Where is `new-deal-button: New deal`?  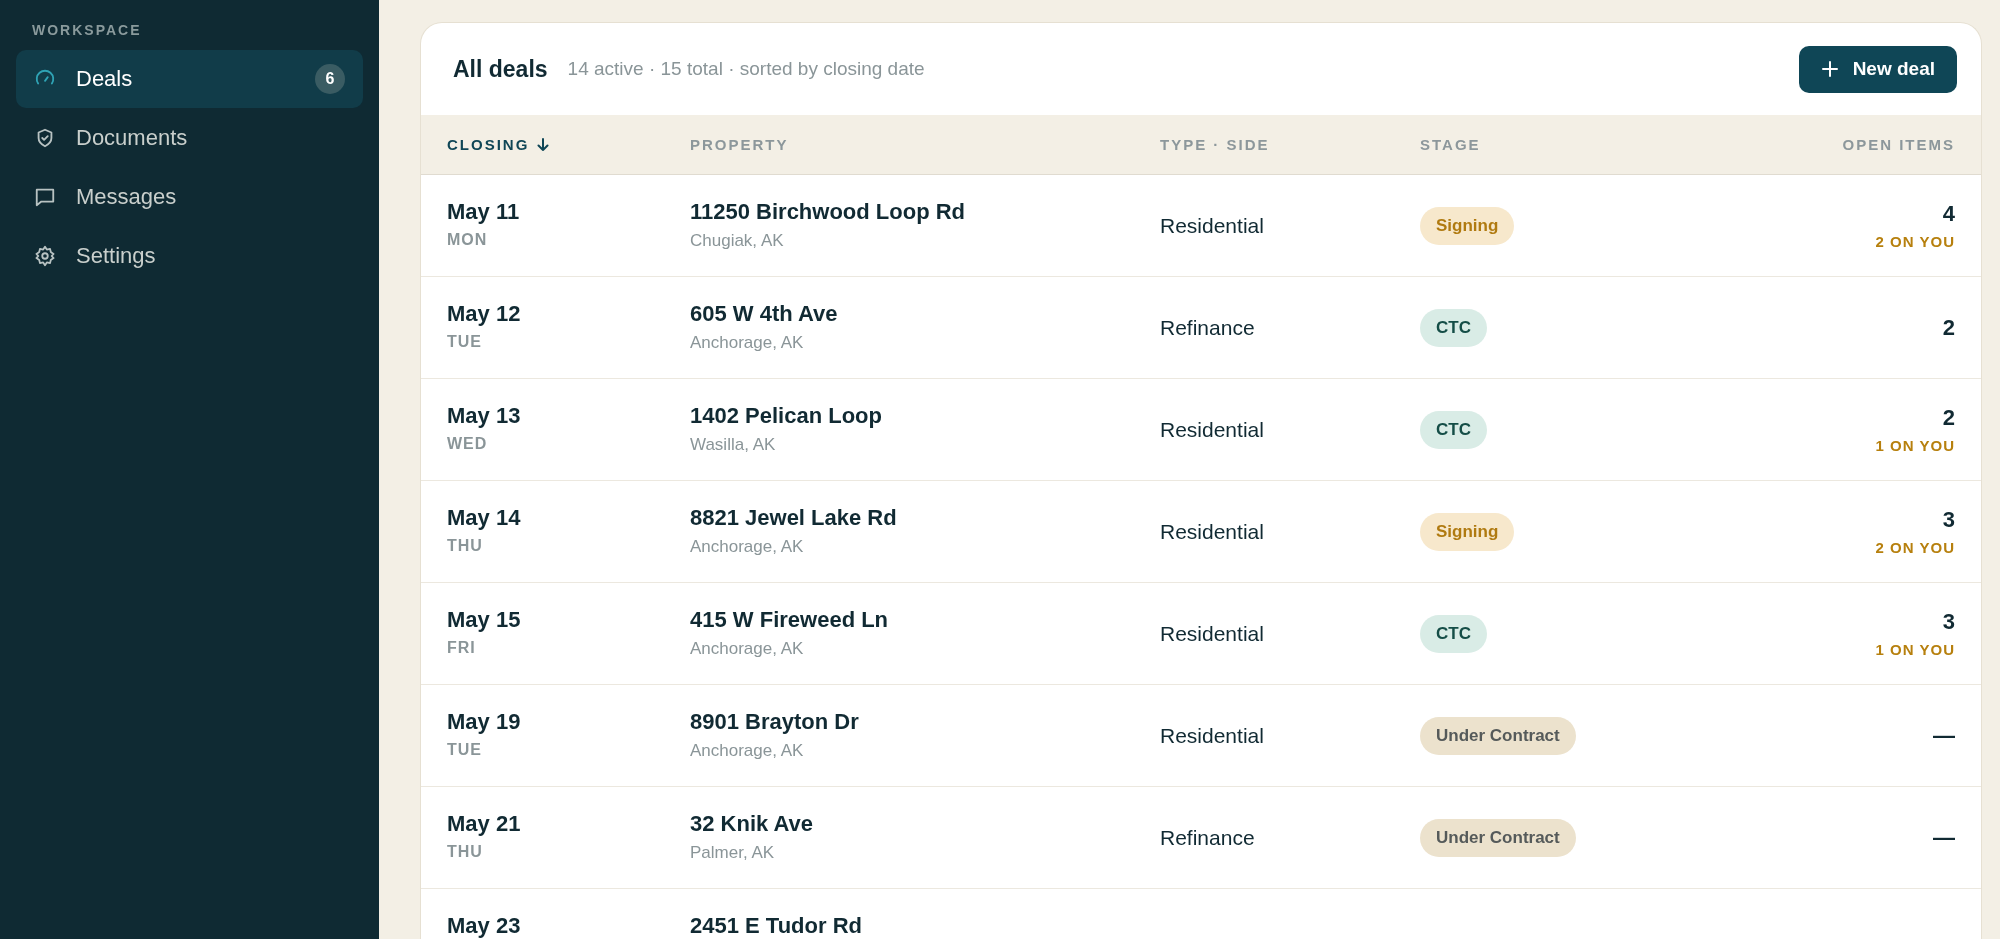 new-deal-button: New deal is located at coordinates (1877, 69).